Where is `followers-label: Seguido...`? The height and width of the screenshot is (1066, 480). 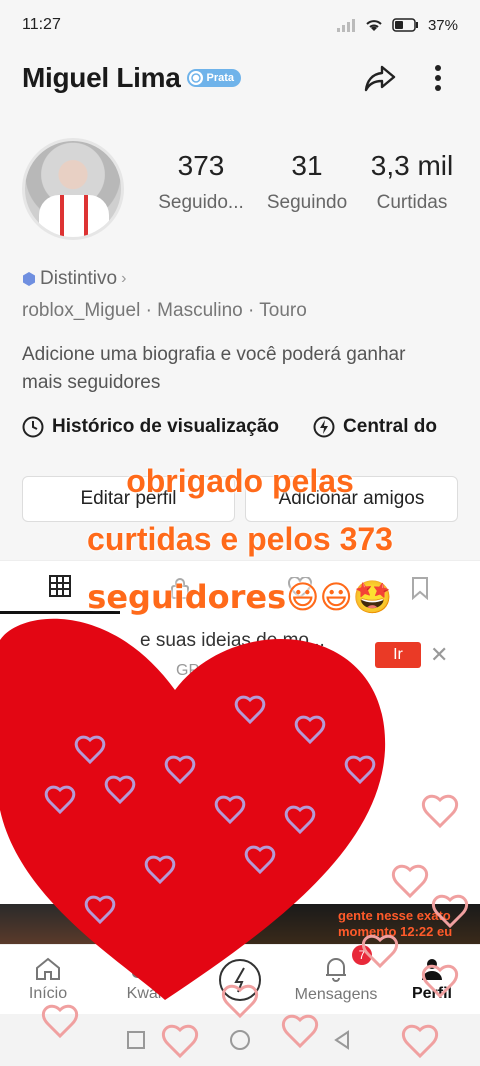
followers-label: Seguido... is located at coordinates (201, 202).